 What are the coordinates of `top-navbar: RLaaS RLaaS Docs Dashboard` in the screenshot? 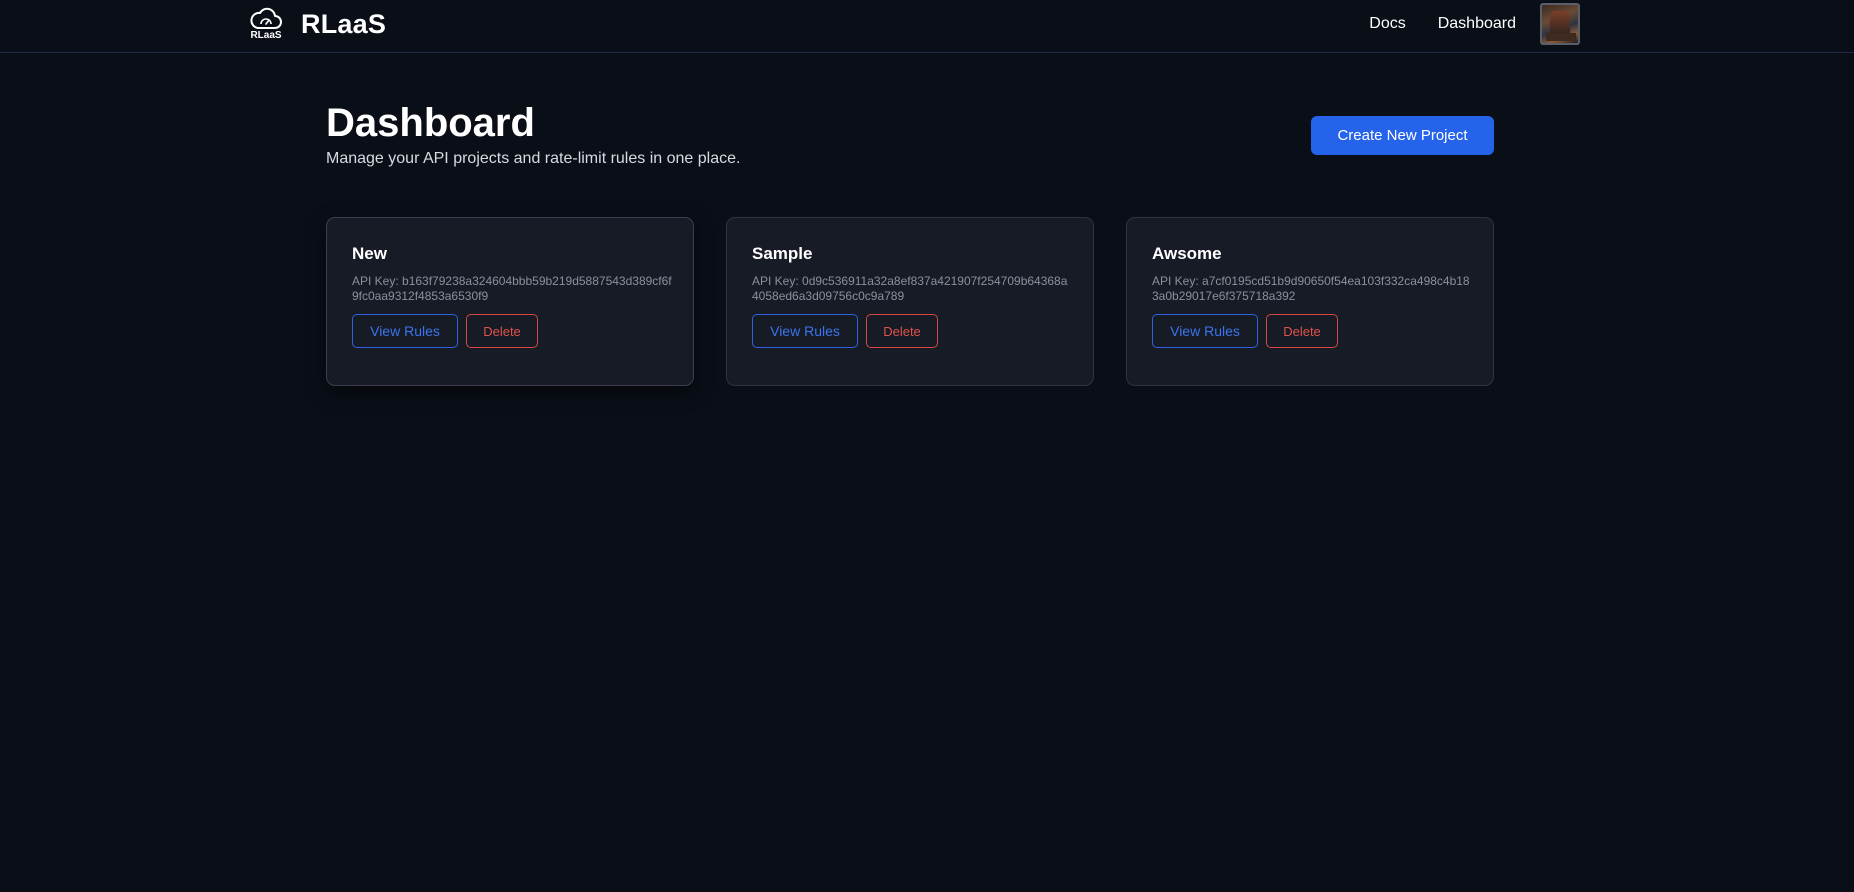 It's located at (927, 26).